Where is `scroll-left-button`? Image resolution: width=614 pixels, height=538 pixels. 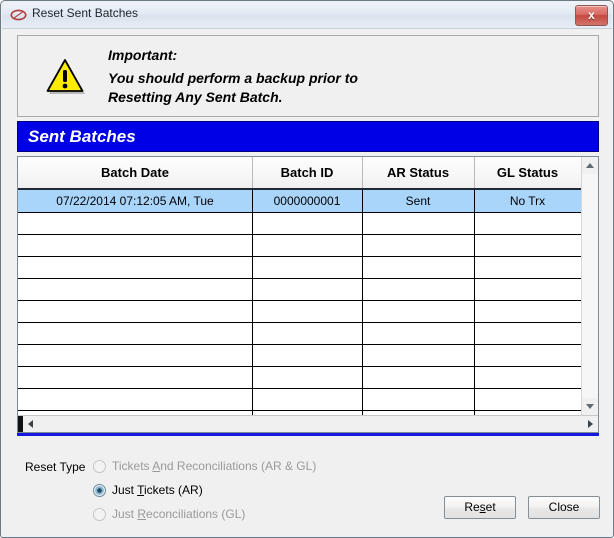
scroll-left-button is located at coordinates (31, 424).